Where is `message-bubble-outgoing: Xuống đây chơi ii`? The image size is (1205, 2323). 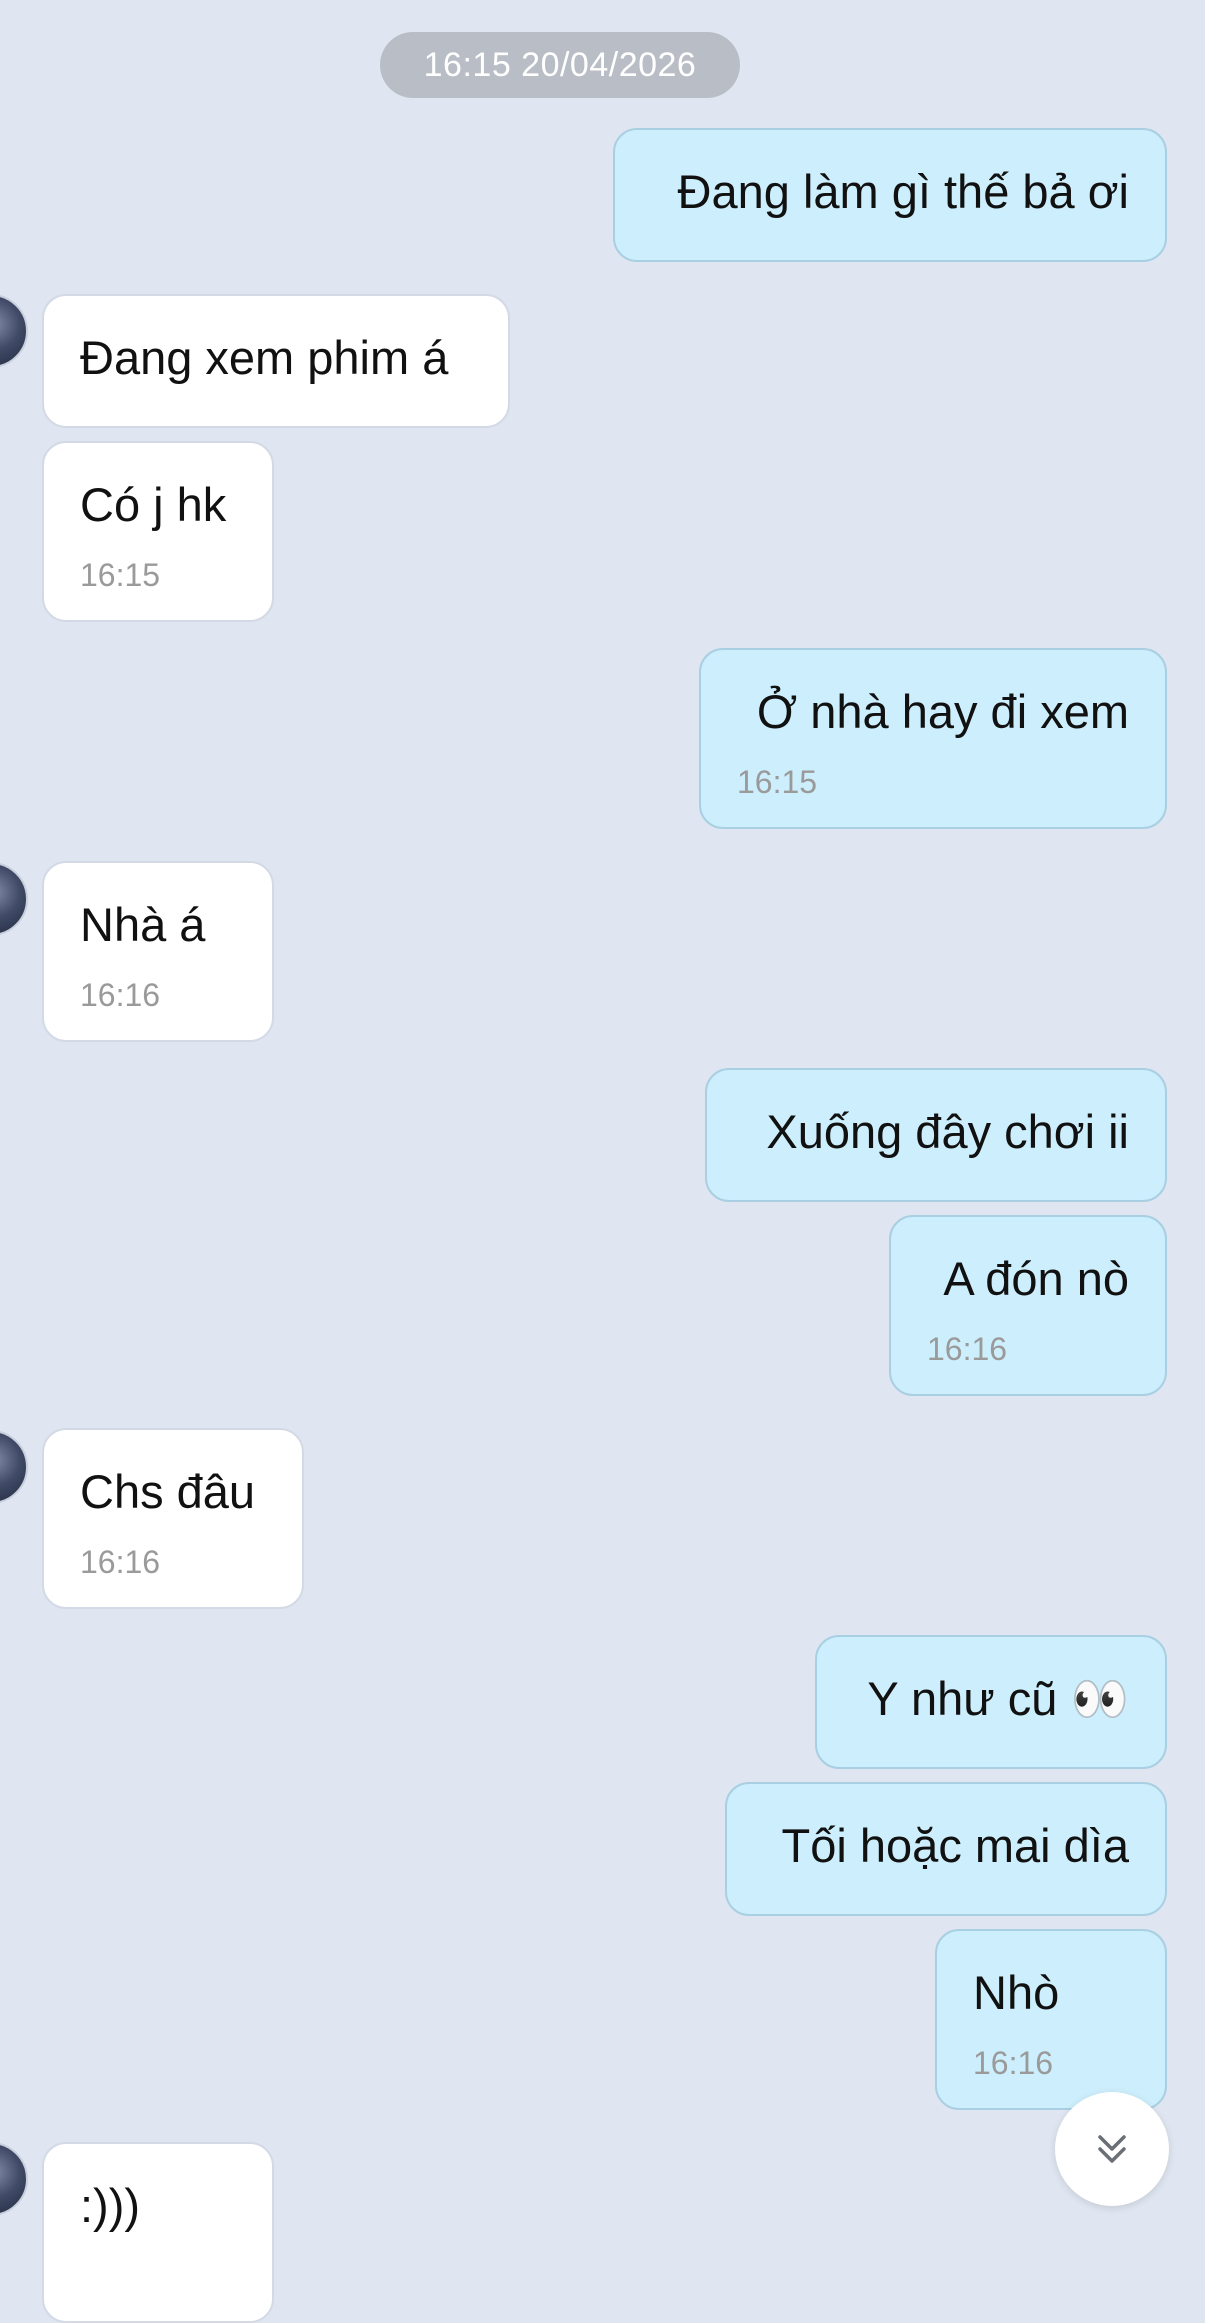
message-bubble-outgoing: Xuống đây chơi ii is located at coordinates (936, 1135).